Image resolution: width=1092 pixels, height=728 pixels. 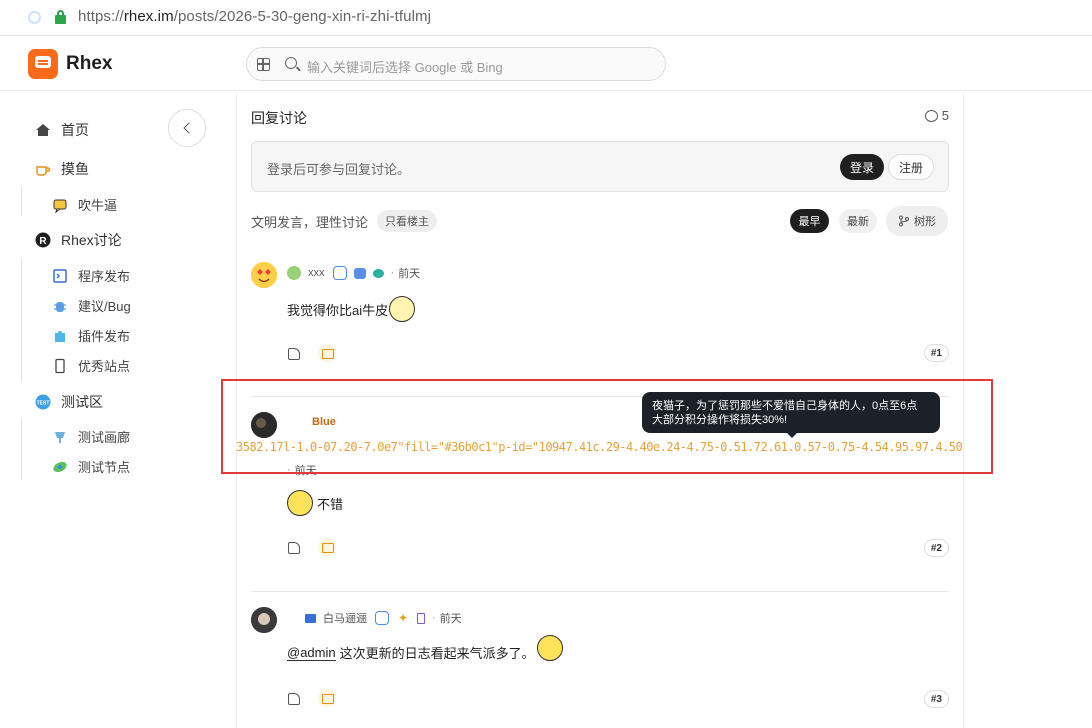 What do you see at coordinates (809, 221) in the screenshot?
I see `sort-earliest-button: 最早` at bounding box center [809, 221].